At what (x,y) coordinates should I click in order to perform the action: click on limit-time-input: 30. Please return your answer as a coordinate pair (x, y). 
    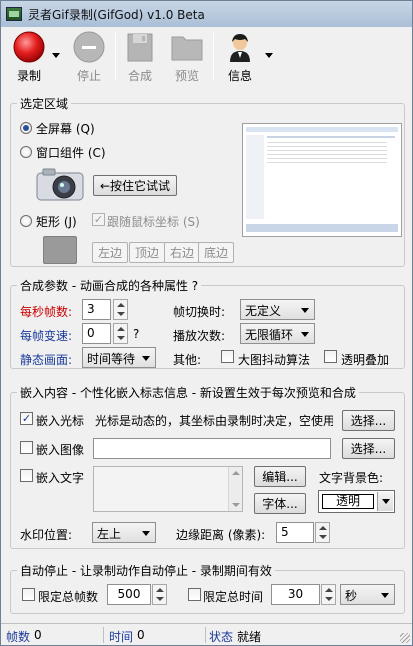
    Looking at the image, I should click on (295, 594).